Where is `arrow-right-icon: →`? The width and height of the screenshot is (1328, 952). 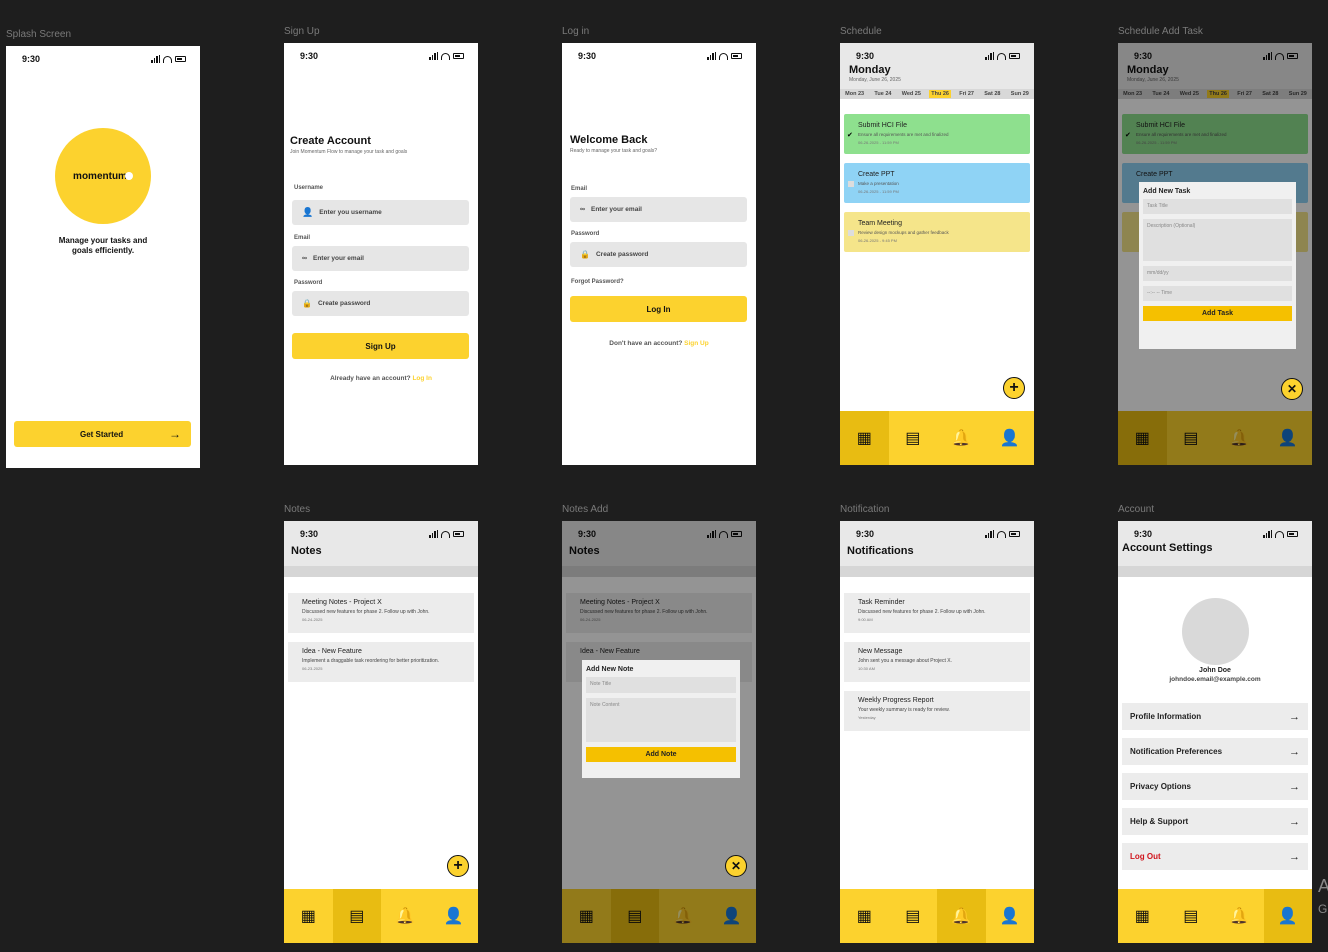 arrow-right-icon: → is located at coordinates (1294, 856).